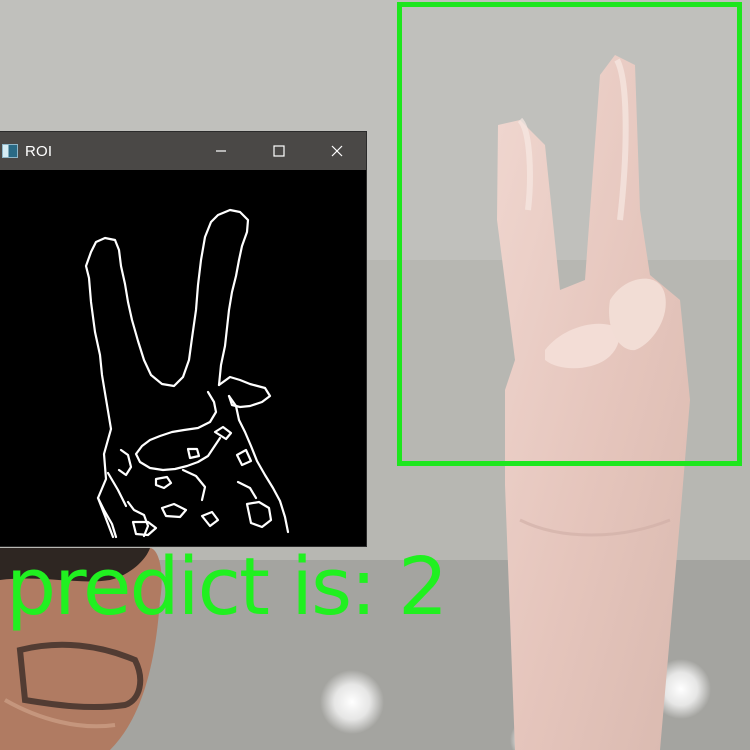 This screenshot has width=750, height=750. What do you see at coordinates (227, 587) in the screenshot?
I see `prediction-text: predict is: 2` at bounding box center [227, 587].